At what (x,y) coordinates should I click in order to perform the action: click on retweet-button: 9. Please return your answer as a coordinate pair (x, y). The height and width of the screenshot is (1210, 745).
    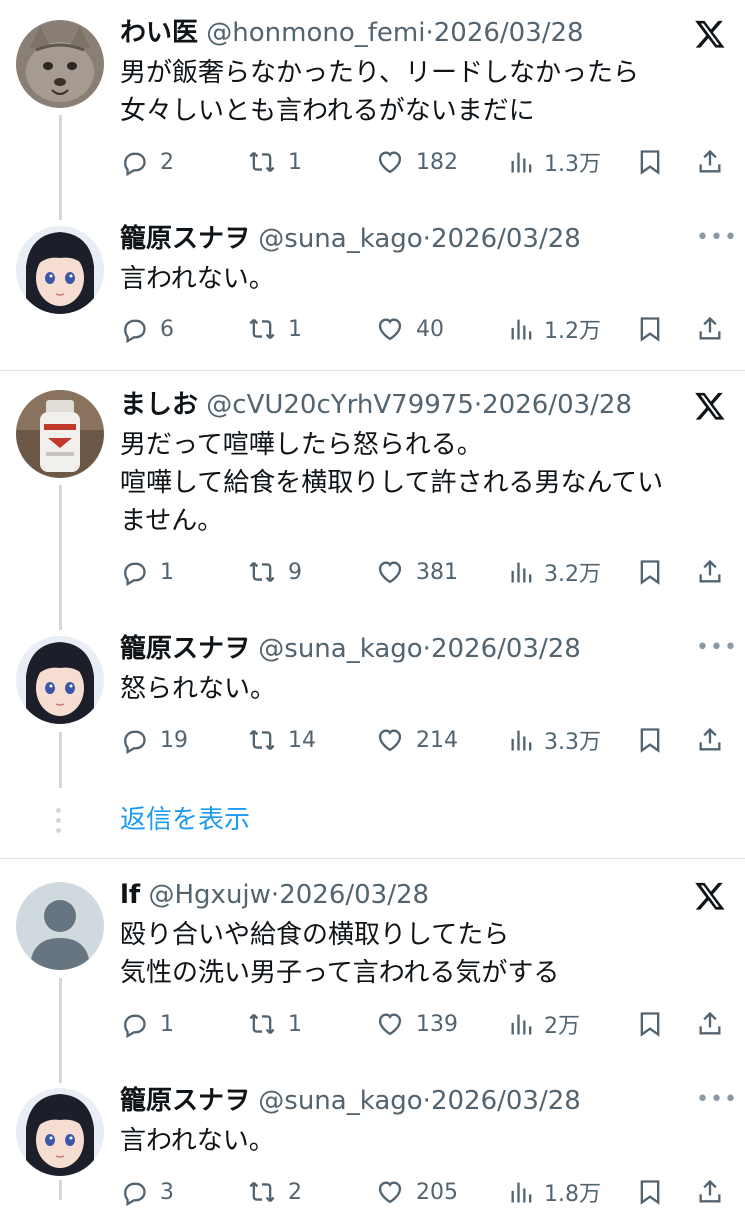
    Looking at the image, I should click on (275, 572).